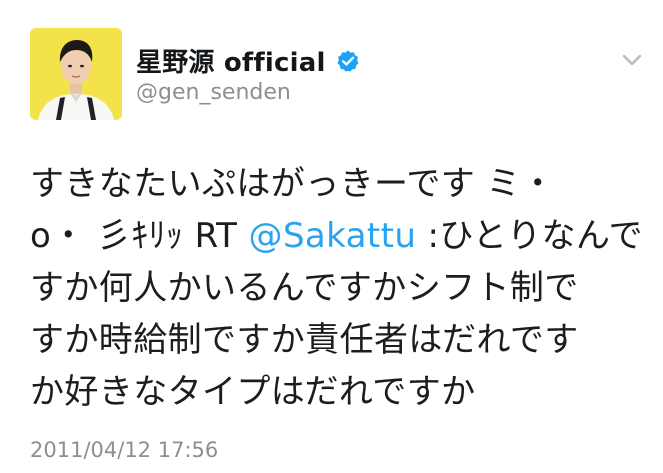 This screenshot has width=663, height=473. I want to click on tweet-text-segment: o・ 彡ｷﾘｯ RT, so click(139, 236).